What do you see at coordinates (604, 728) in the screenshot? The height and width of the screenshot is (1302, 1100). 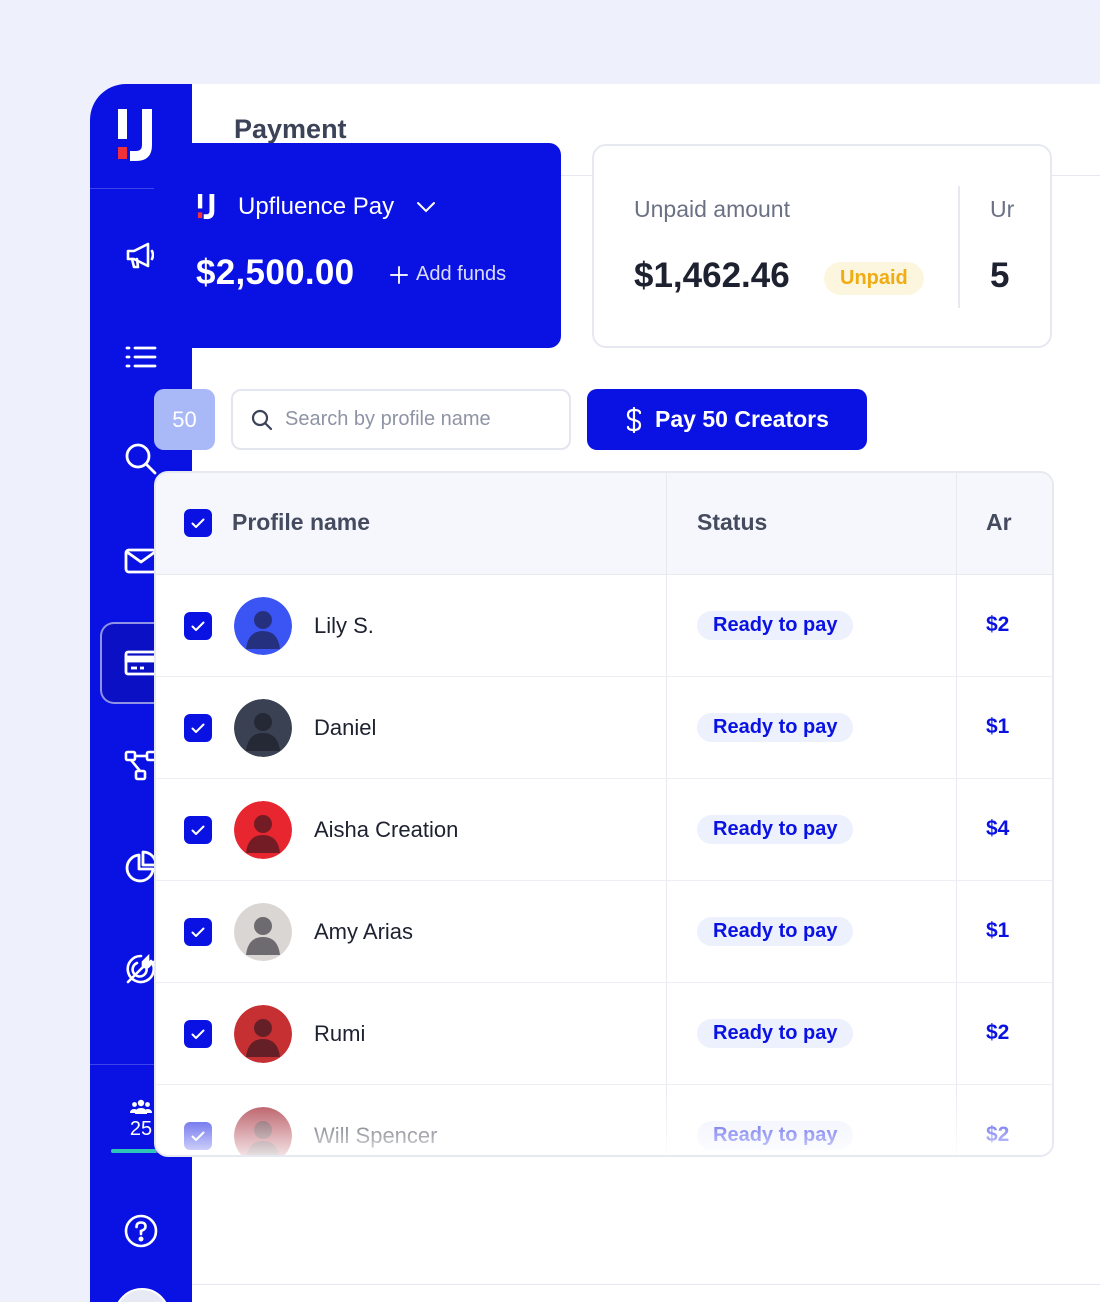 I see `table-row: Daniel Ready to pay $1` at bounding box center [604, 728].